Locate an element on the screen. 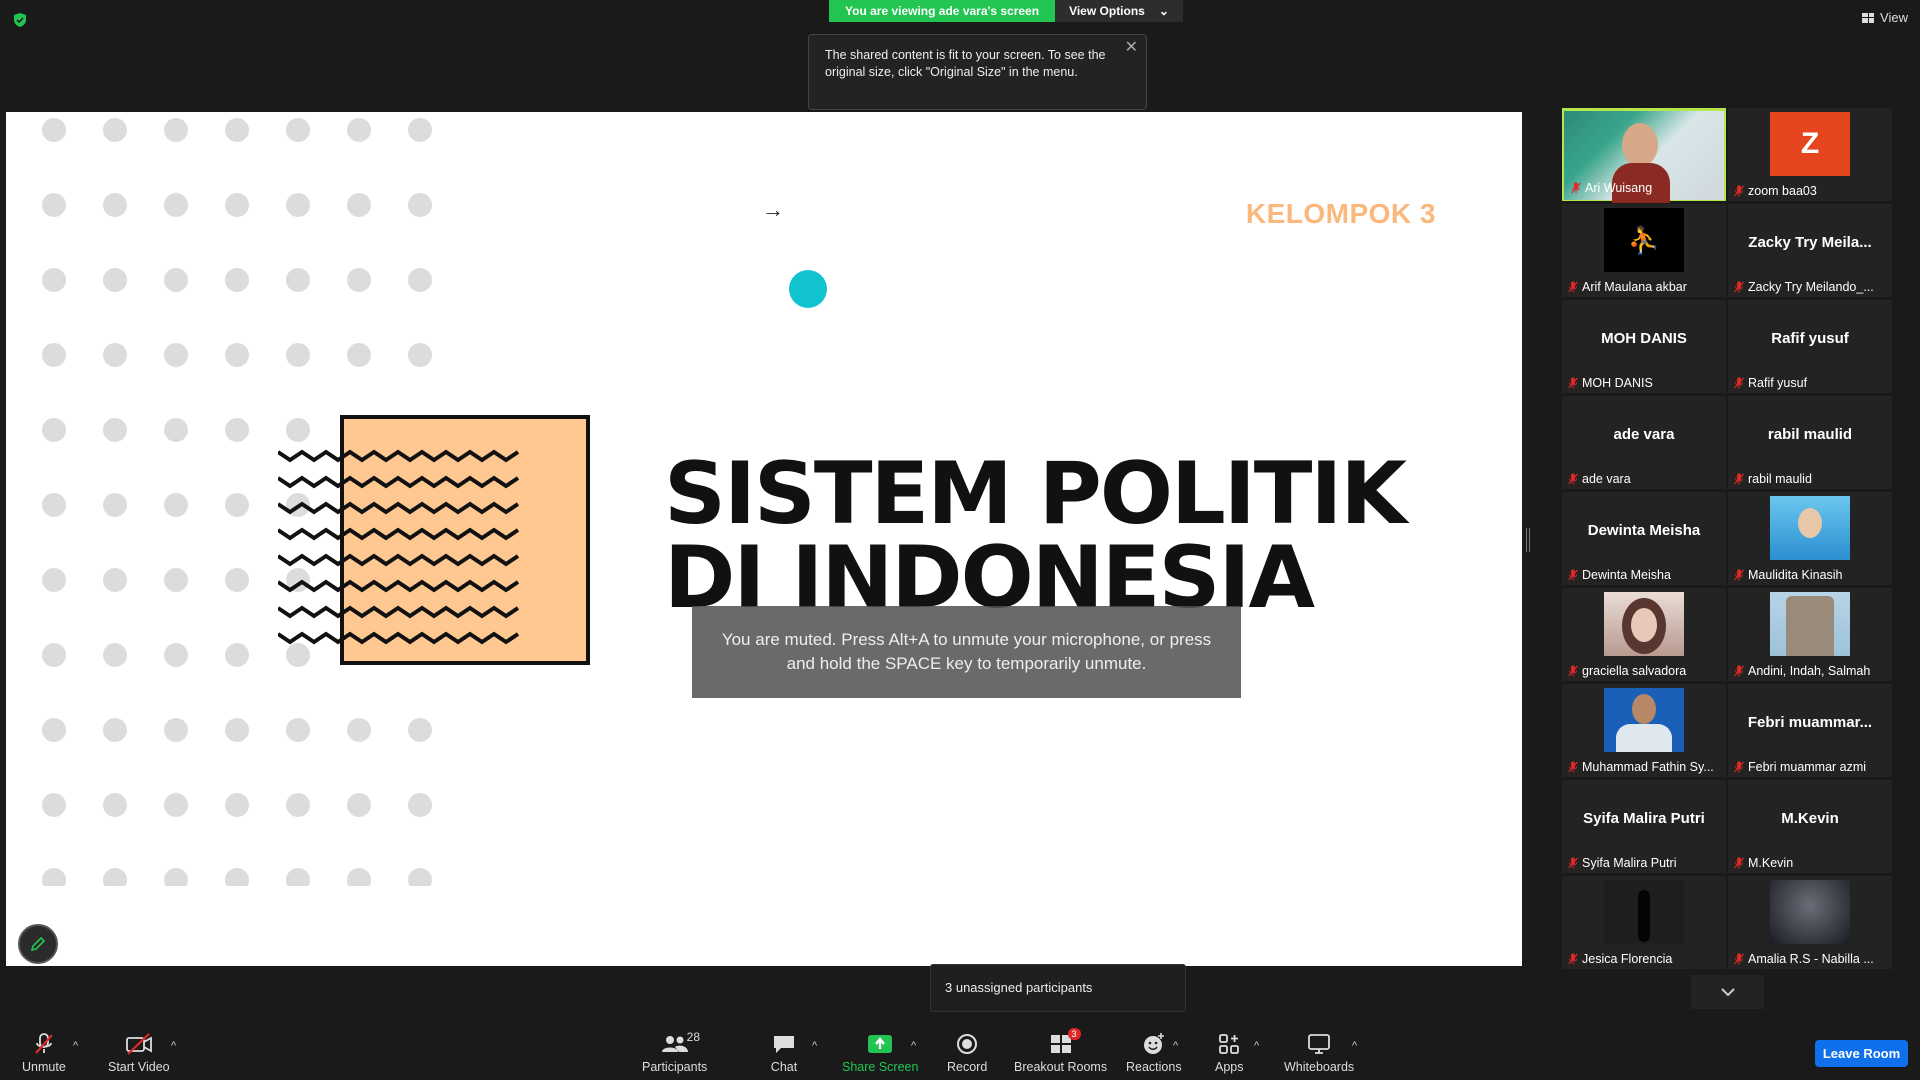 The image size is (1920, 1080). record-icon is located at coordinates (967, 1044).